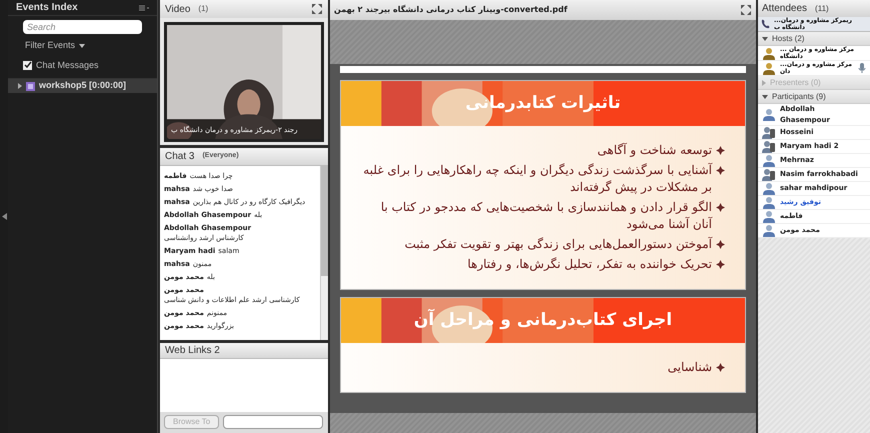 This screenshot has height=433, width=870. Describe the element at coordinates (324, 253) in the screenshot. I see `scrollbar` at that location.